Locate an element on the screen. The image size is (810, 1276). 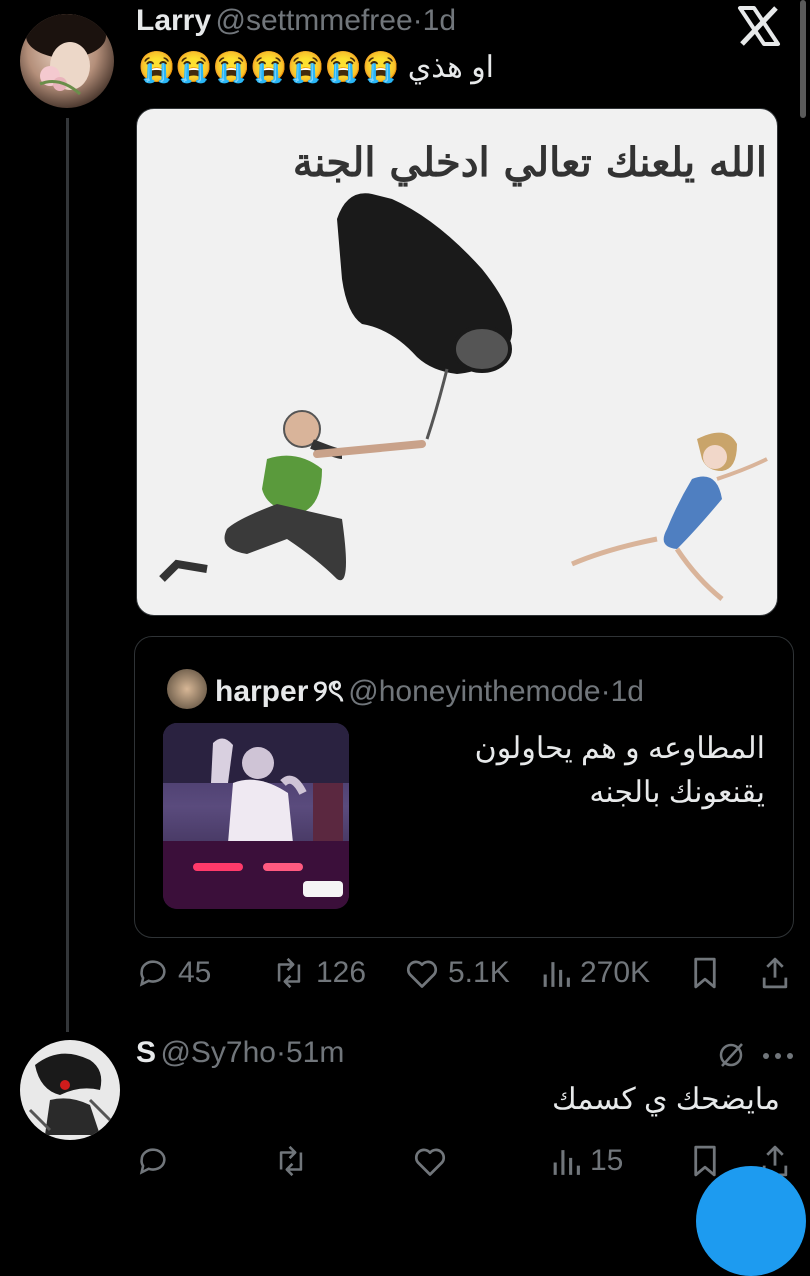
avatar-larry is located at coordinates (67, 61).